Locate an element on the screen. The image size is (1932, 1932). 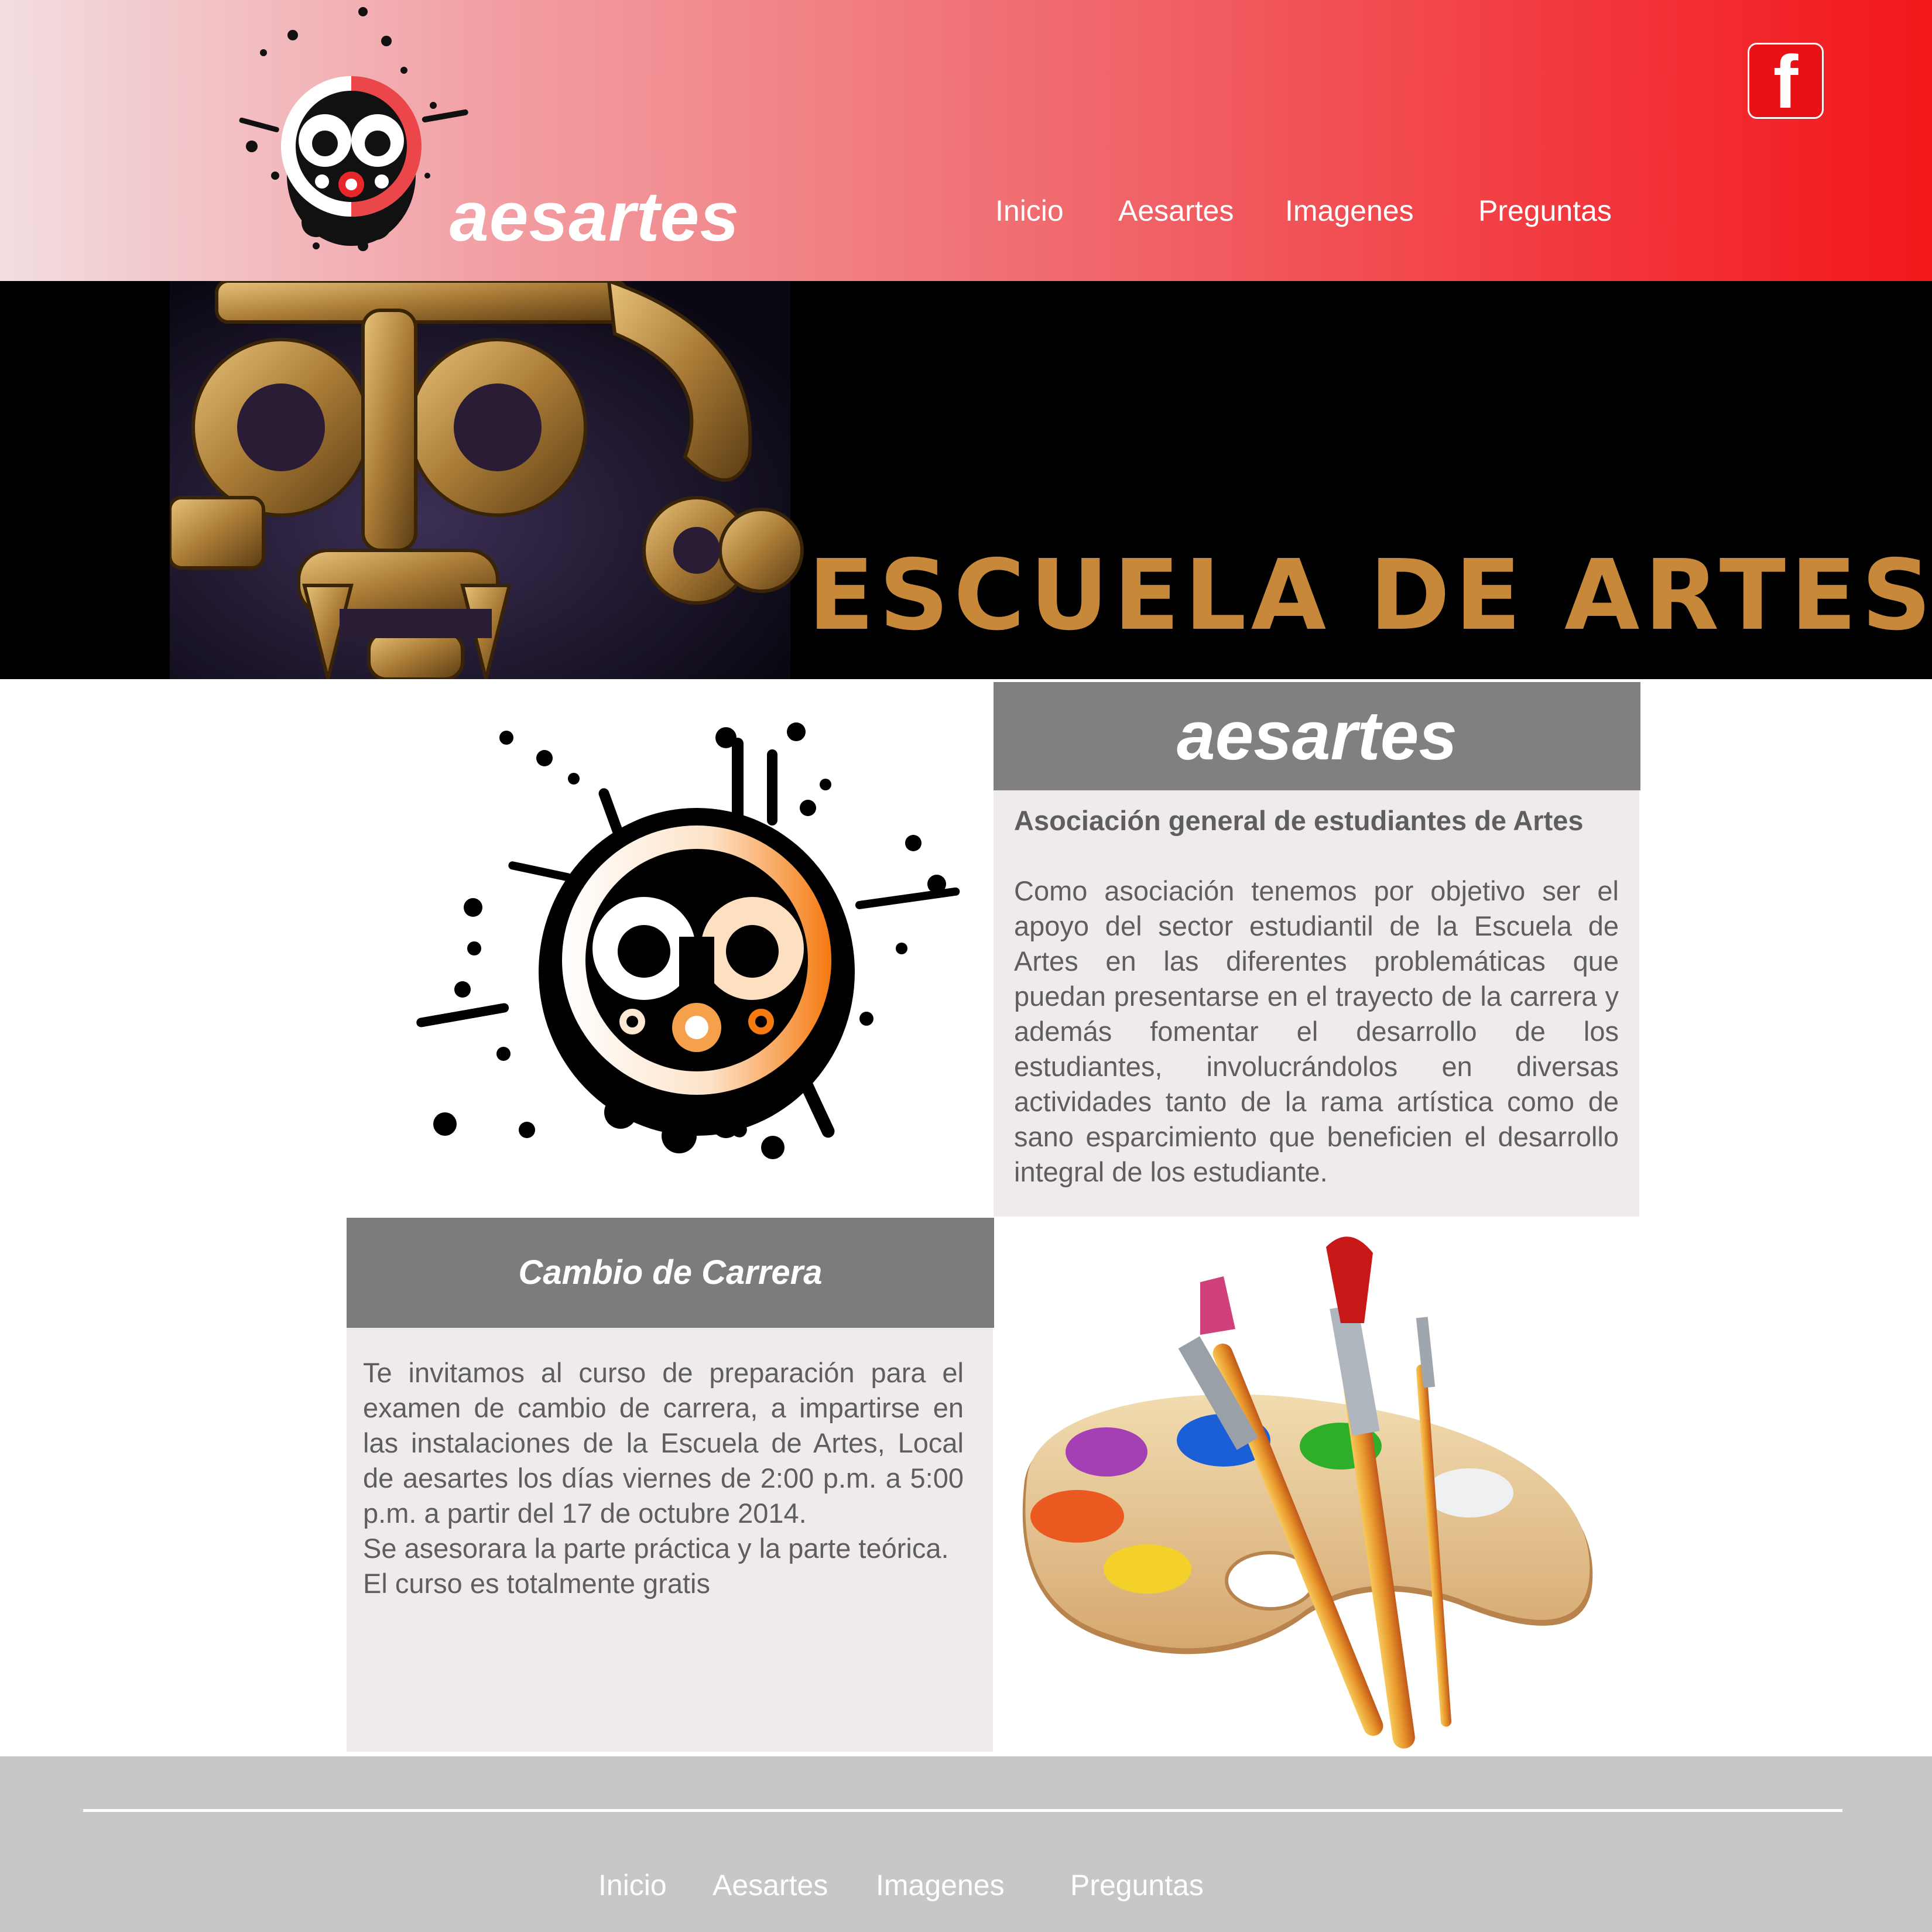
site-footer is located at coordinates (966, 1844).